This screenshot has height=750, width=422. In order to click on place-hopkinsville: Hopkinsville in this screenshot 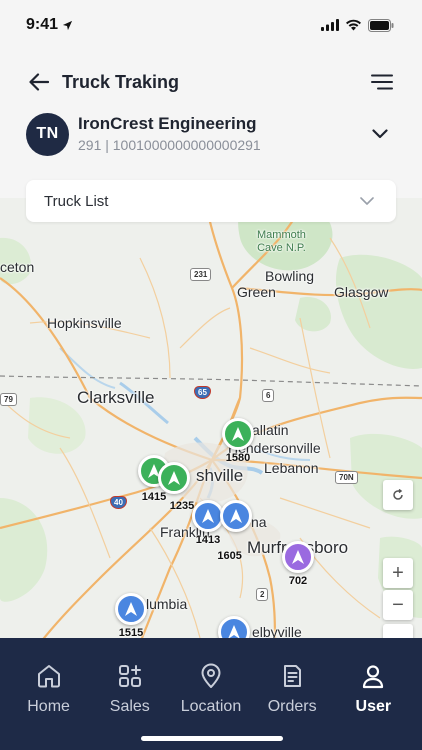, I will do `click(84, 323)`.